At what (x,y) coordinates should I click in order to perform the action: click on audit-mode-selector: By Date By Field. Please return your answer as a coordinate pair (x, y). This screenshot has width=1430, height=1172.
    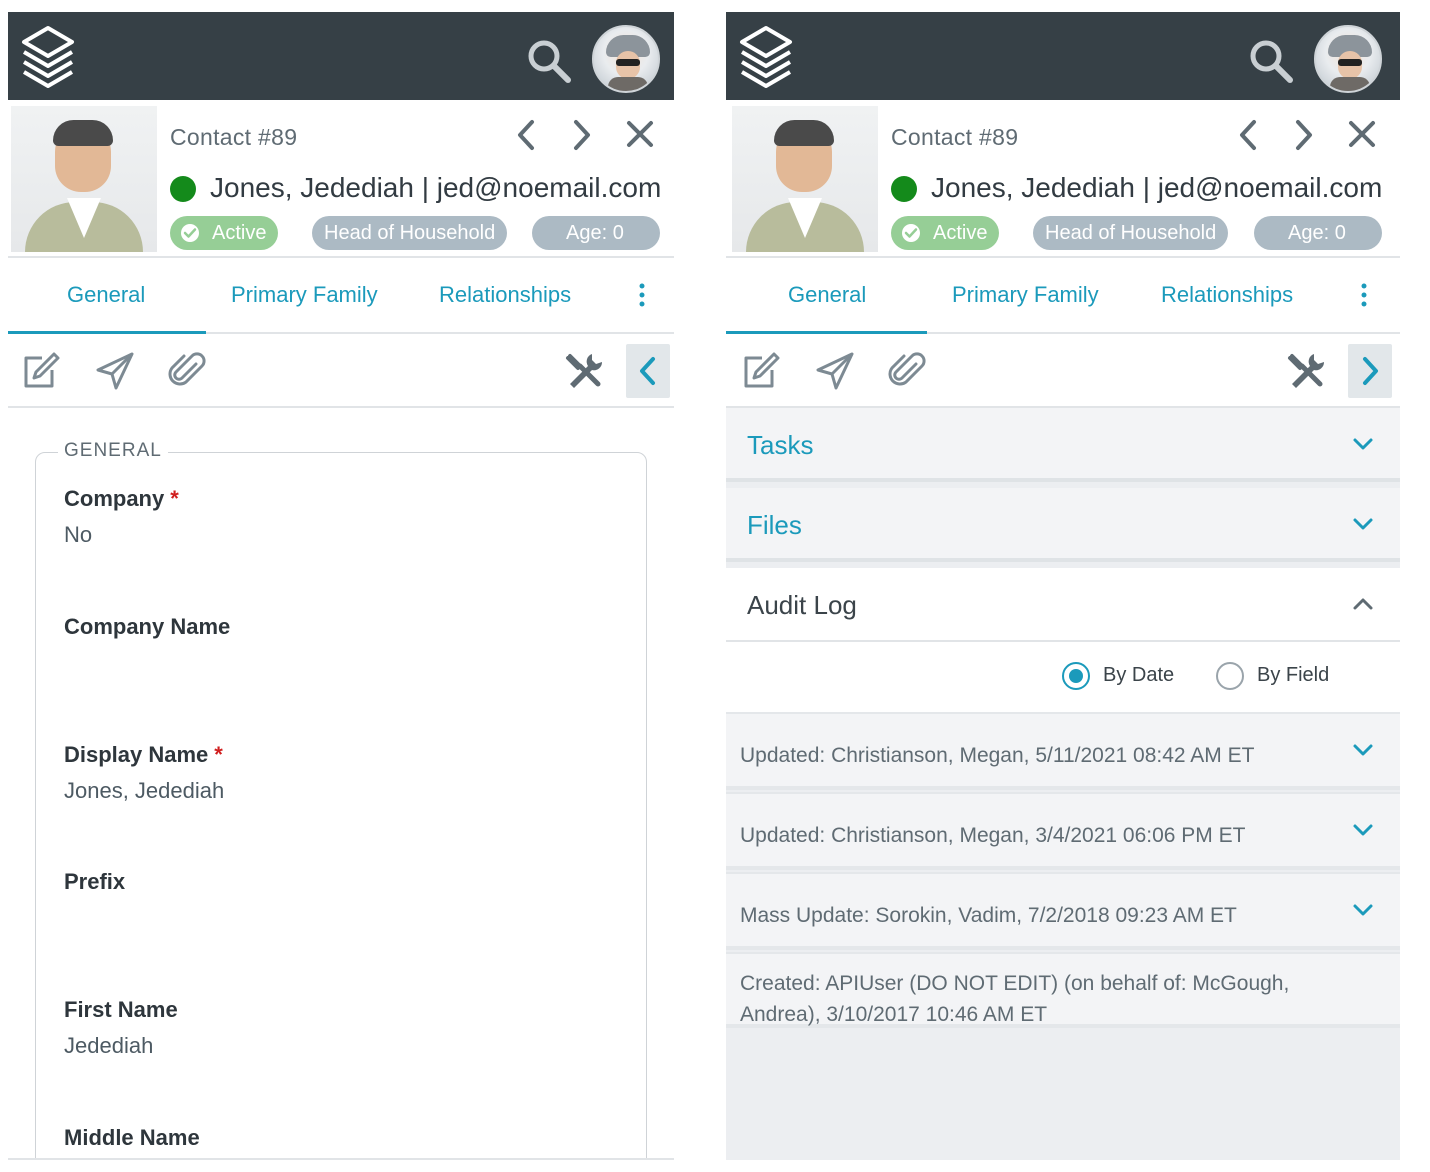
    Looking at the image, I should click on (1063, 677).